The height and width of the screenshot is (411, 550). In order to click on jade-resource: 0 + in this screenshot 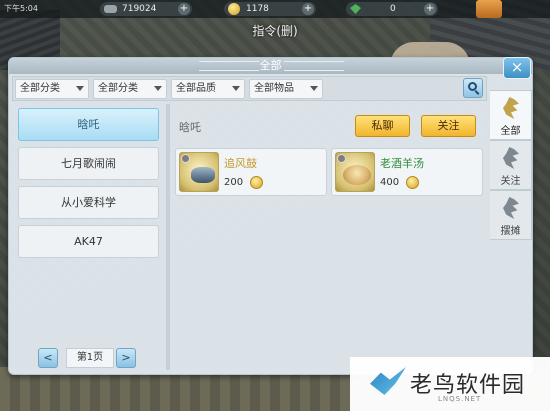, I will do `click(392, 9)`.